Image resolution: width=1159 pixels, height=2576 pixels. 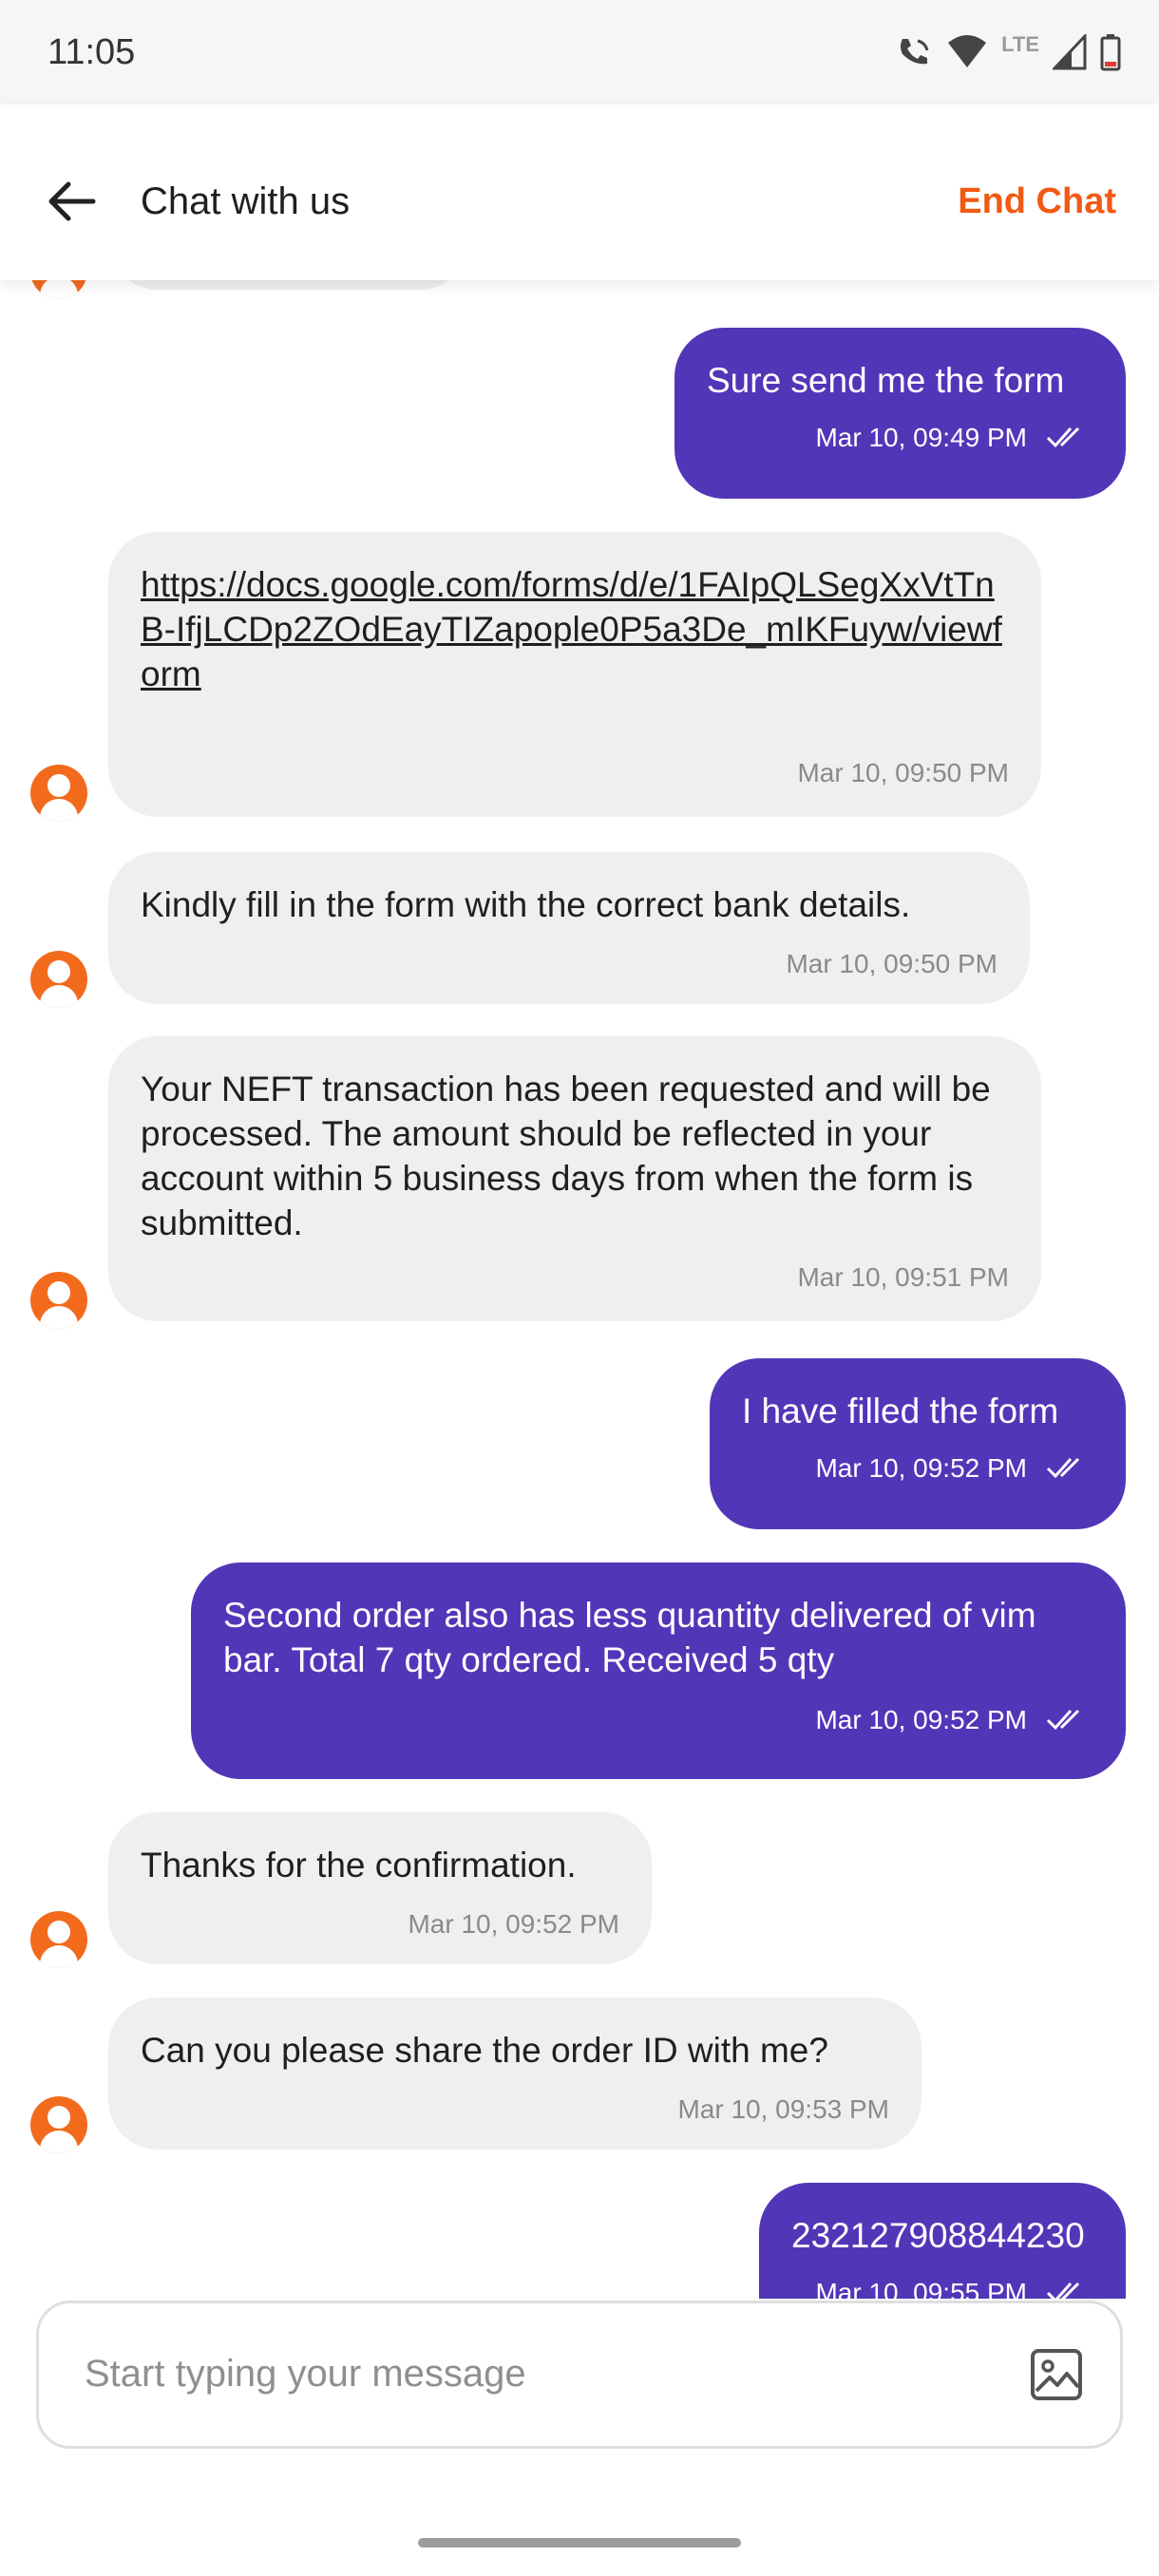 What do you see at coordinates (921, 437) in the screenshot?
I see `message-time: Mar 10, 09:49 PM` at bounding box center [921, 437].